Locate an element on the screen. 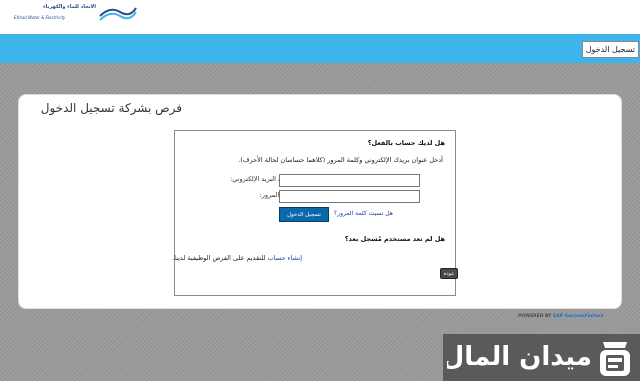 The height and width of the screenshot is (381, 640). back-button: عودة is located at coordinates (449, 273).